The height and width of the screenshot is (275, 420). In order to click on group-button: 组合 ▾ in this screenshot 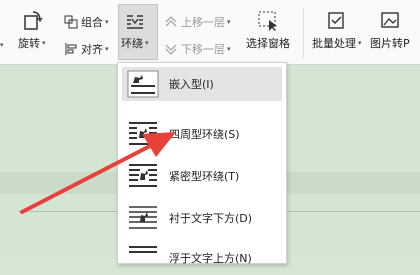, I will do `click(86, 22)`.